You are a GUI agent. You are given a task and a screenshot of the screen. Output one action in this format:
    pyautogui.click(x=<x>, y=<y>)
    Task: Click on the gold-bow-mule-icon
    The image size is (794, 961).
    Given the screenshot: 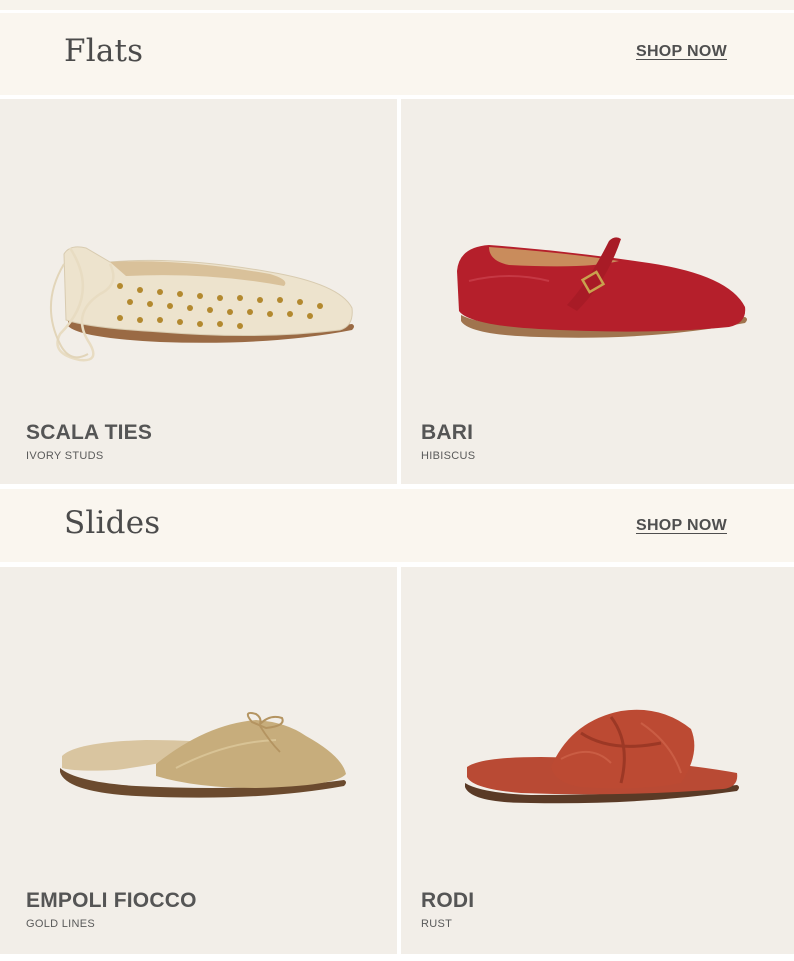 What is the action you would take?
    pyautogui.click(x=203, y=755)
    